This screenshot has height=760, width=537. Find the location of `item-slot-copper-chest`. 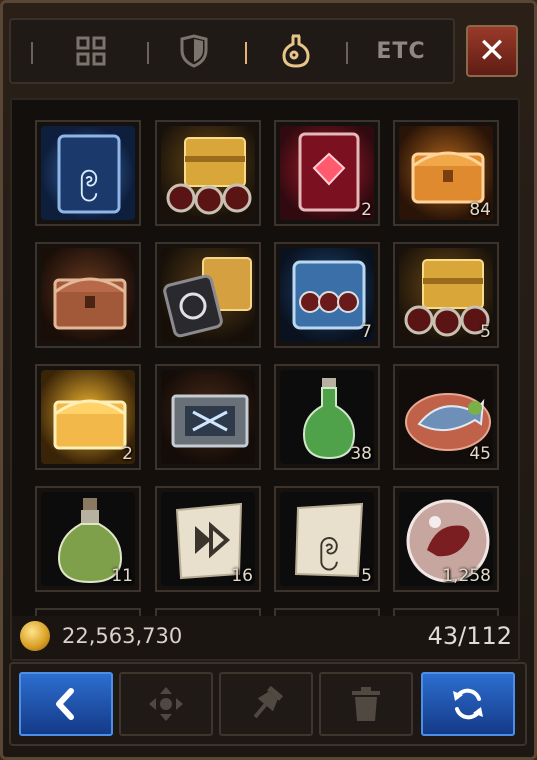

item-slot-copper-chest is located at coordinates (88, 295).